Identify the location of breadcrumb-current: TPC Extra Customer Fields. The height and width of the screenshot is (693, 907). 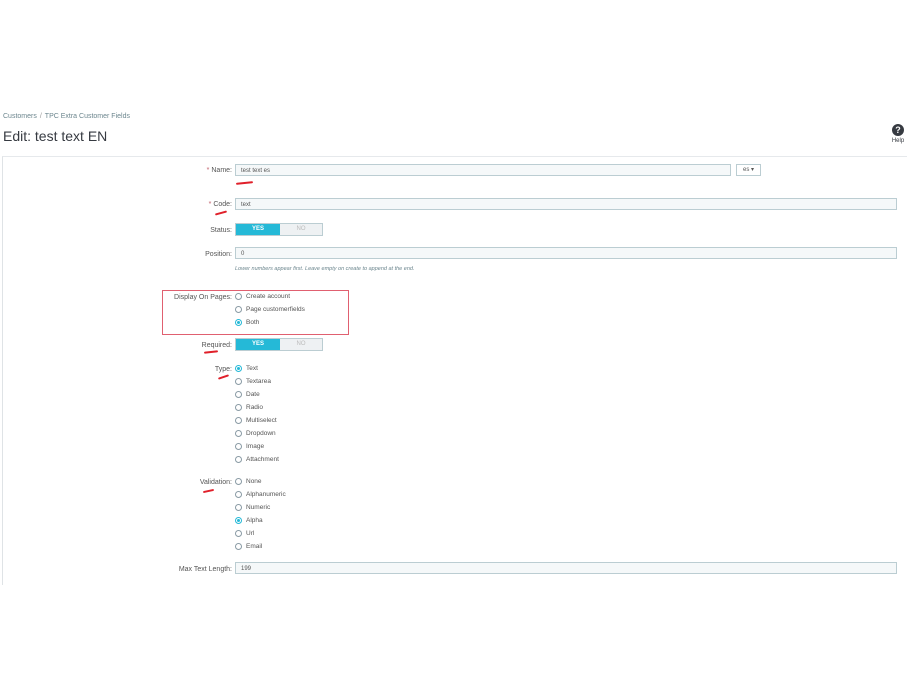
(87, 116).